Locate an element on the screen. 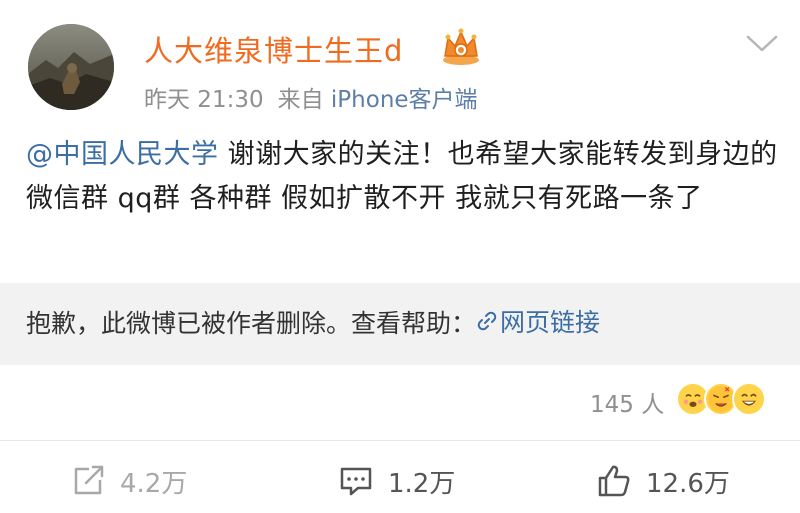 The width and height of the screenshot is (800, 513). source-client: iPhone客户端 is located at coordinates (404, 100).